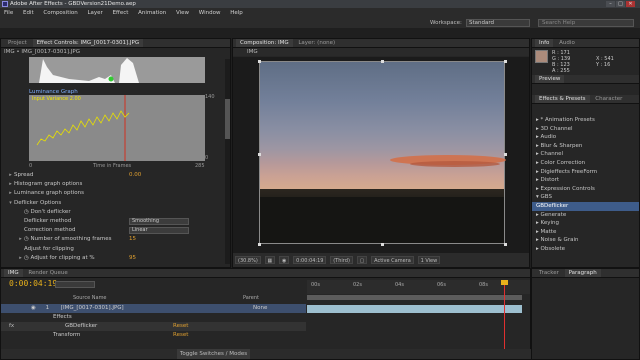  What do you see at coordinates (567, 43) in the screenshot?
I see `tab-audio: Audio` at bounding box center [567, 43].